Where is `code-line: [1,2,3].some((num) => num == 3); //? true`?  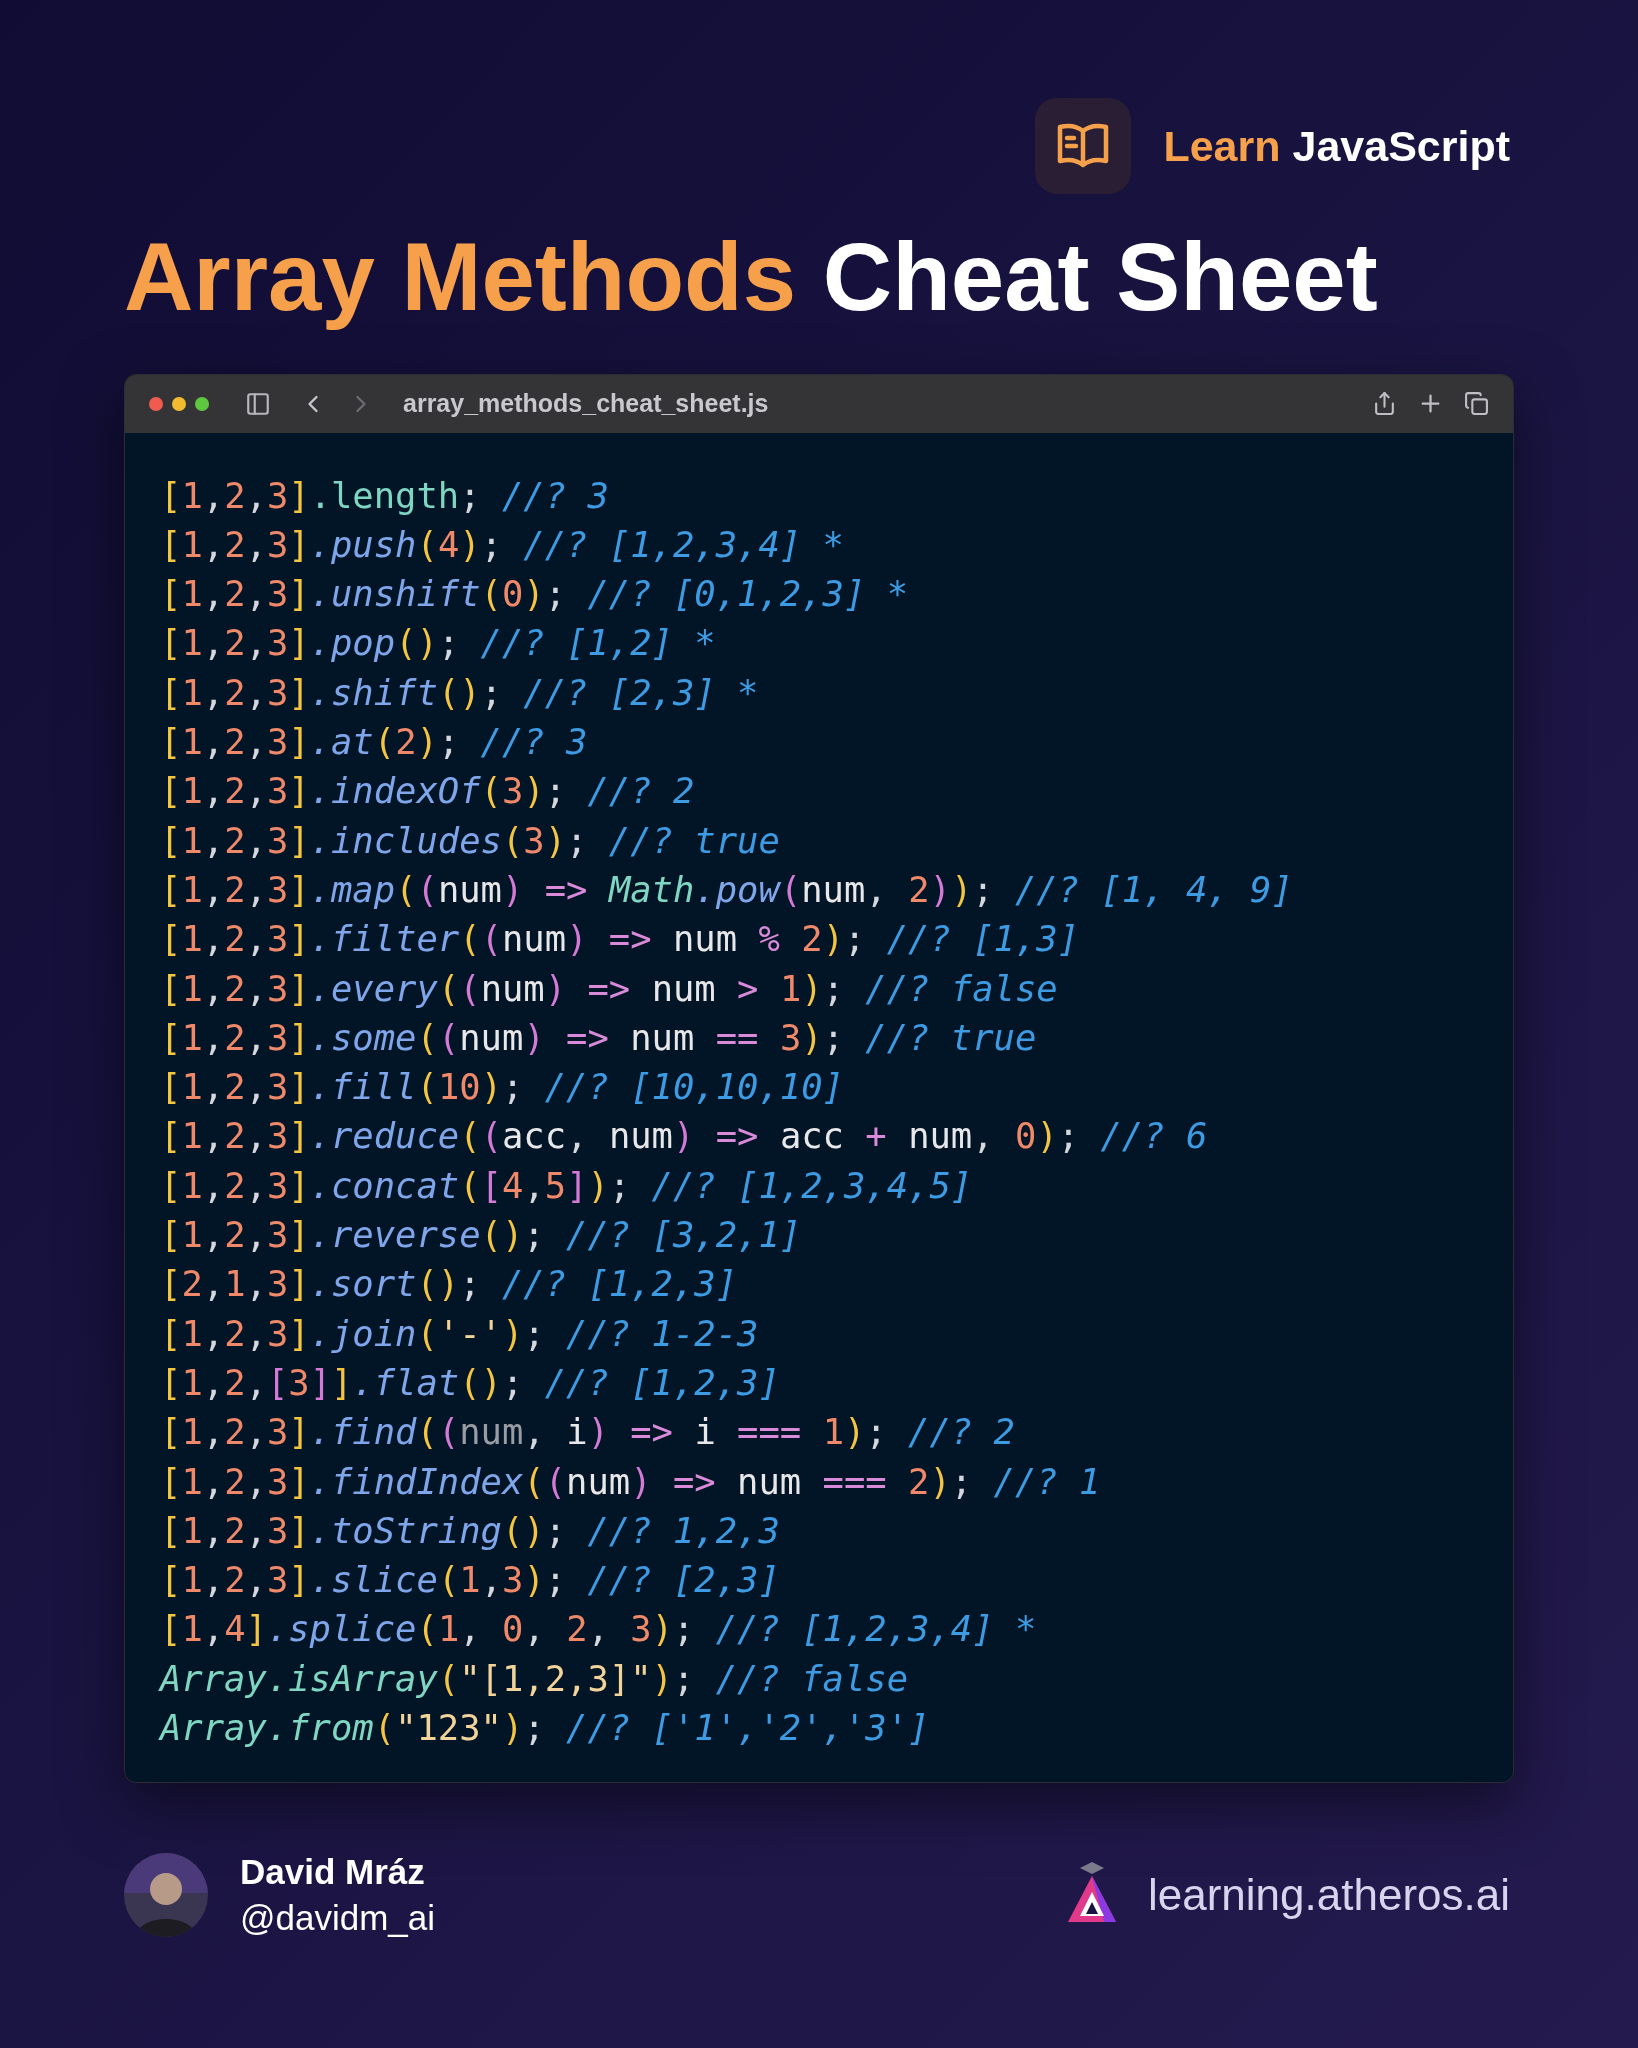 code-line: [1,2,3].some((num) => num == 3); //? true is located at coordinates (599, 1037).